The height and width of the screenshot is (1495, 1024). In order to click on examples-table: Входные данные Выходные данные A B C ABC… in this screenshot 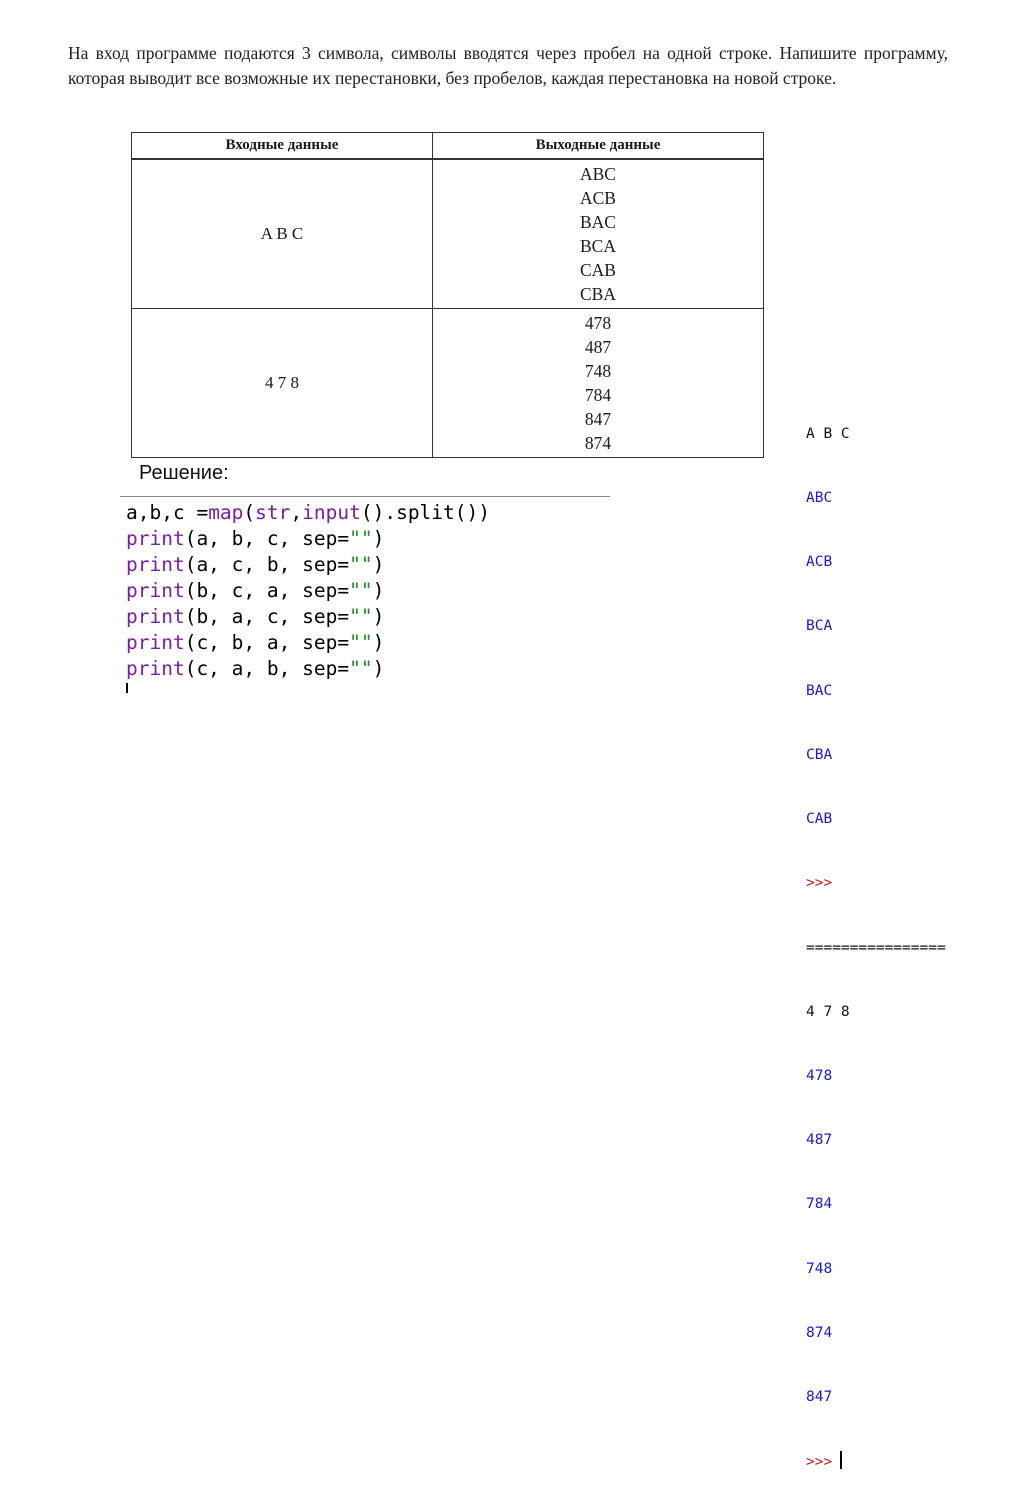, I will do `click(447, 295)`.